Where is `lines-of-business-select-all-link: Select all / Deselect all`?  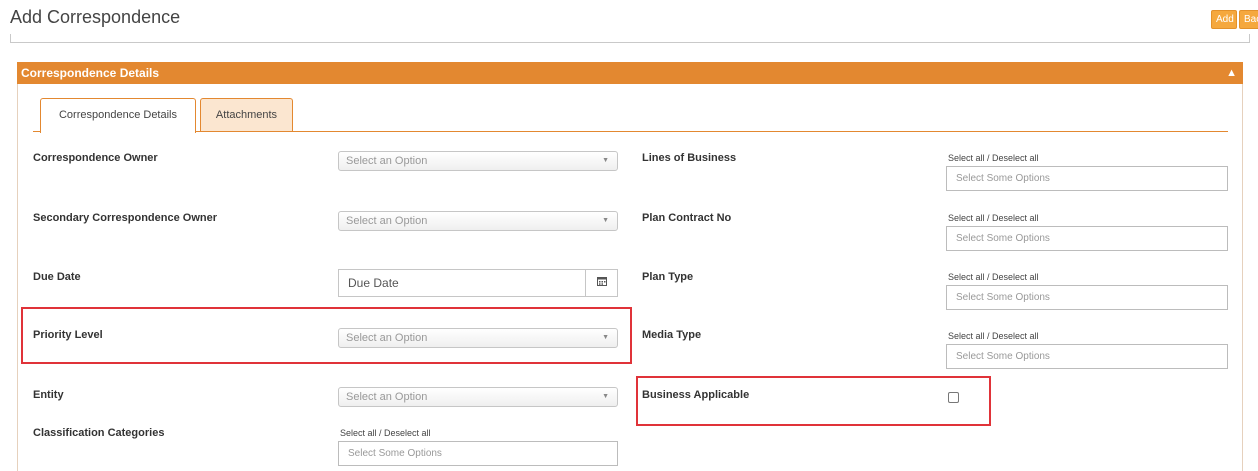
lines-of-business-select-all-link: Select all / Deselect all is located at coordinates (993, 158).